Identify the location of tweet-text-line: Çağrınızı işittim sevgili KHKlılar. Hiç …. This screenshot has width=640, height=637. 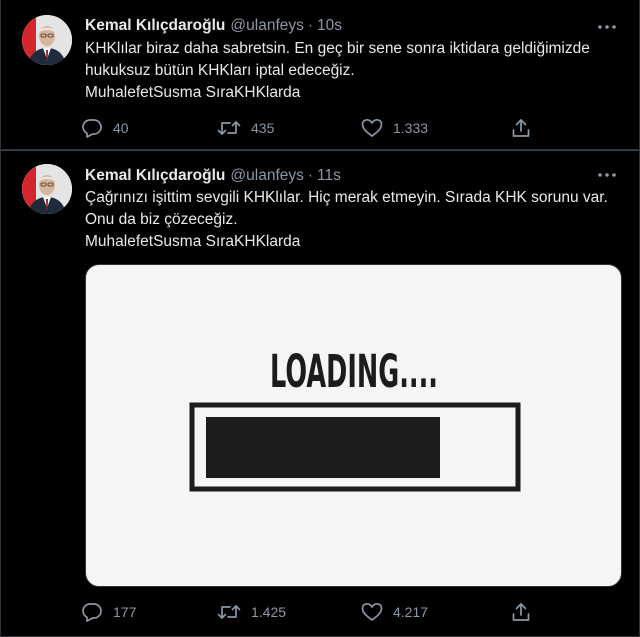
(346, 197).